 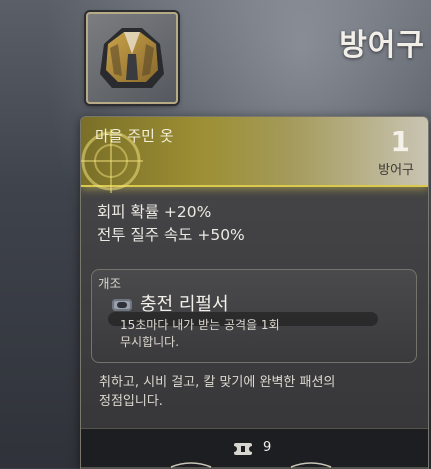 What do you see at coordinates (260, 334) in the screenshot?
I see `mod-description: 15초마다 내가 받는 공격을 1회 무시합니다.` at bounding box center [260, 334].